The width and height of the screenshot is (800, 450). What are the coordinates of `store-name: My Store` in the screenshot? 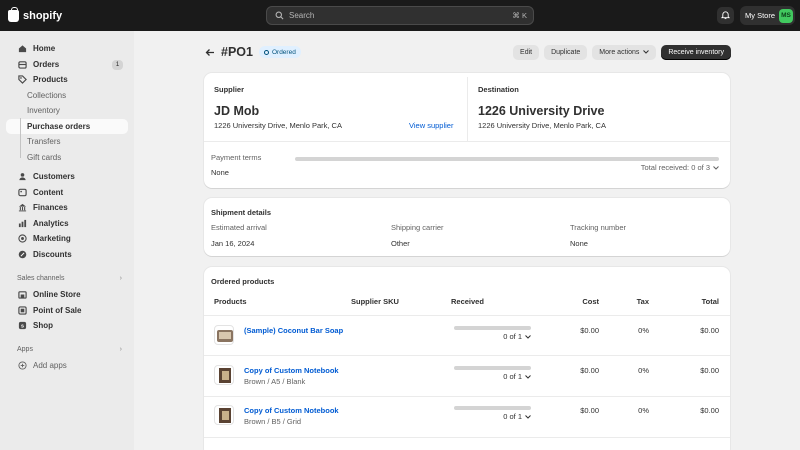 It's located at (760, 15).